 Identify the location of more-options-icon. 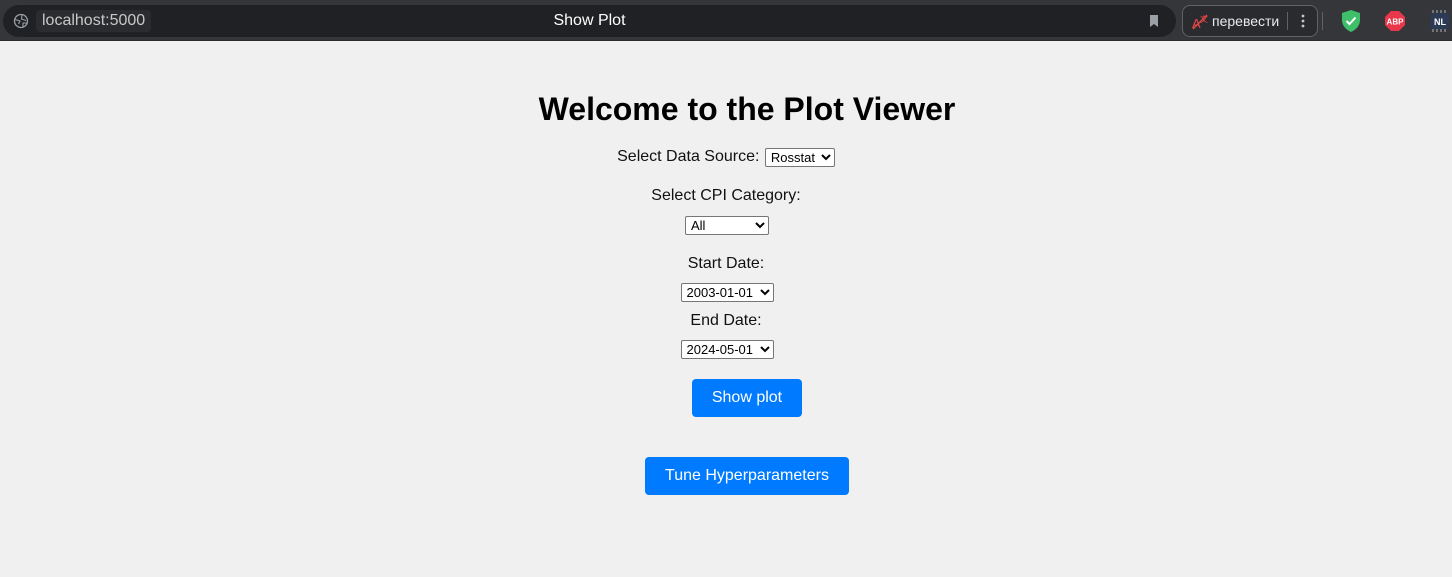
(1303, 21).